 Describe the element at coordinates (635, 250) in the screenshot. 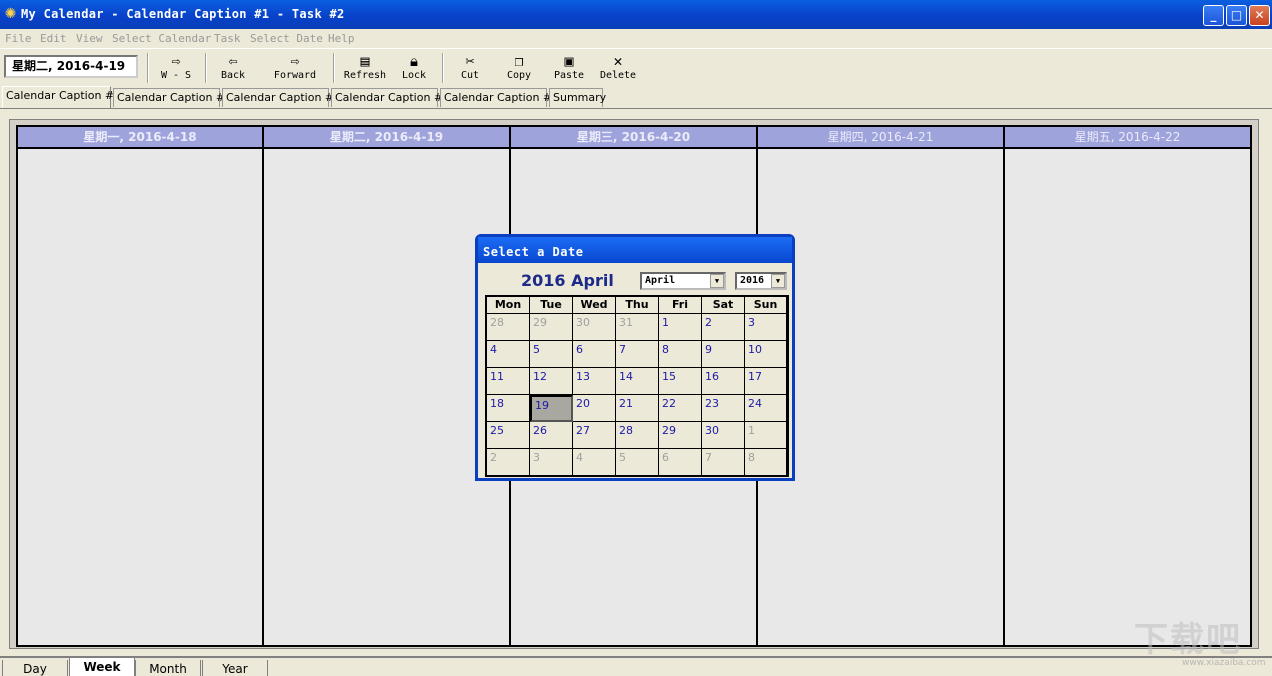

I see `dialog-title: Select a Date` at that location.